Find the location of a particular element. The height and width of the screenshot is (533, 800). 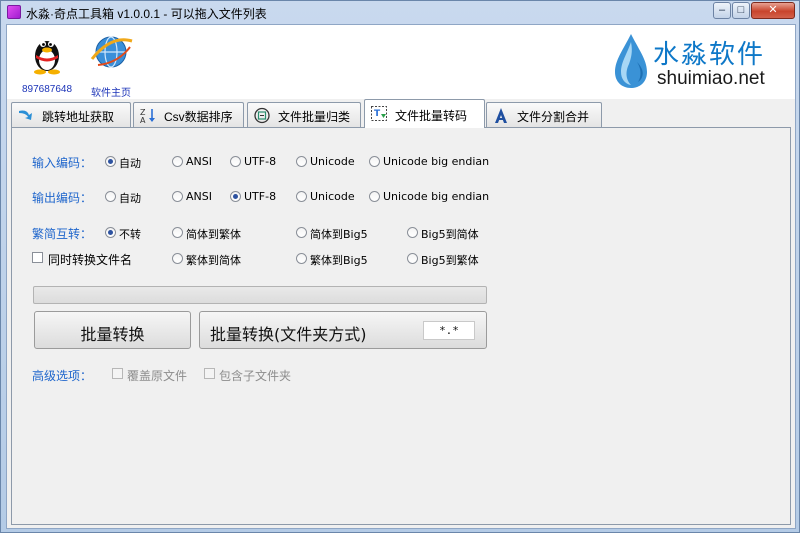

batch-folder-label: 批量转换(文件夹方式) is located at coordinates (288, 334).